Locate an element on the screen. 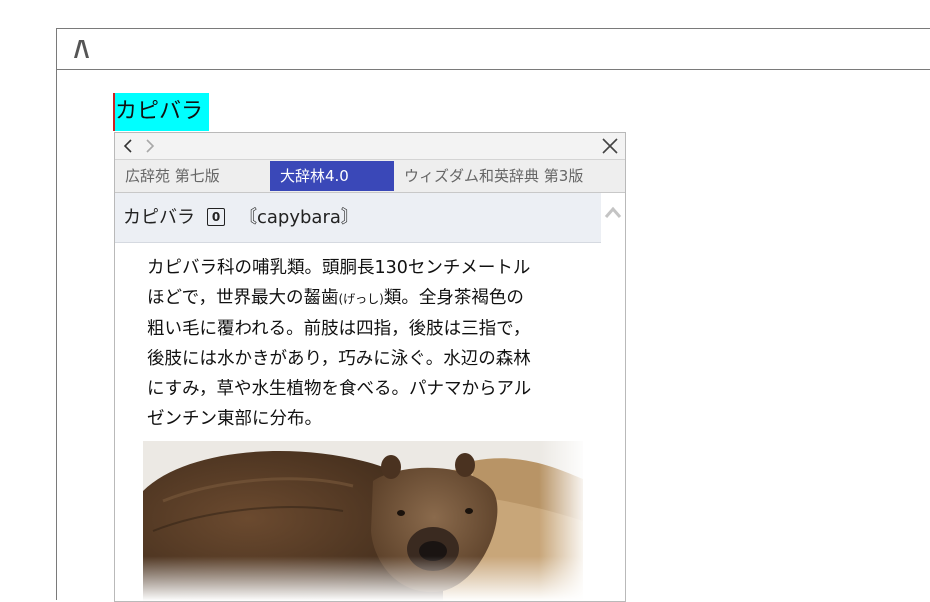 This screenshot has width=930, height=602. popup-nav-bar is located at coordinates (370, 146).